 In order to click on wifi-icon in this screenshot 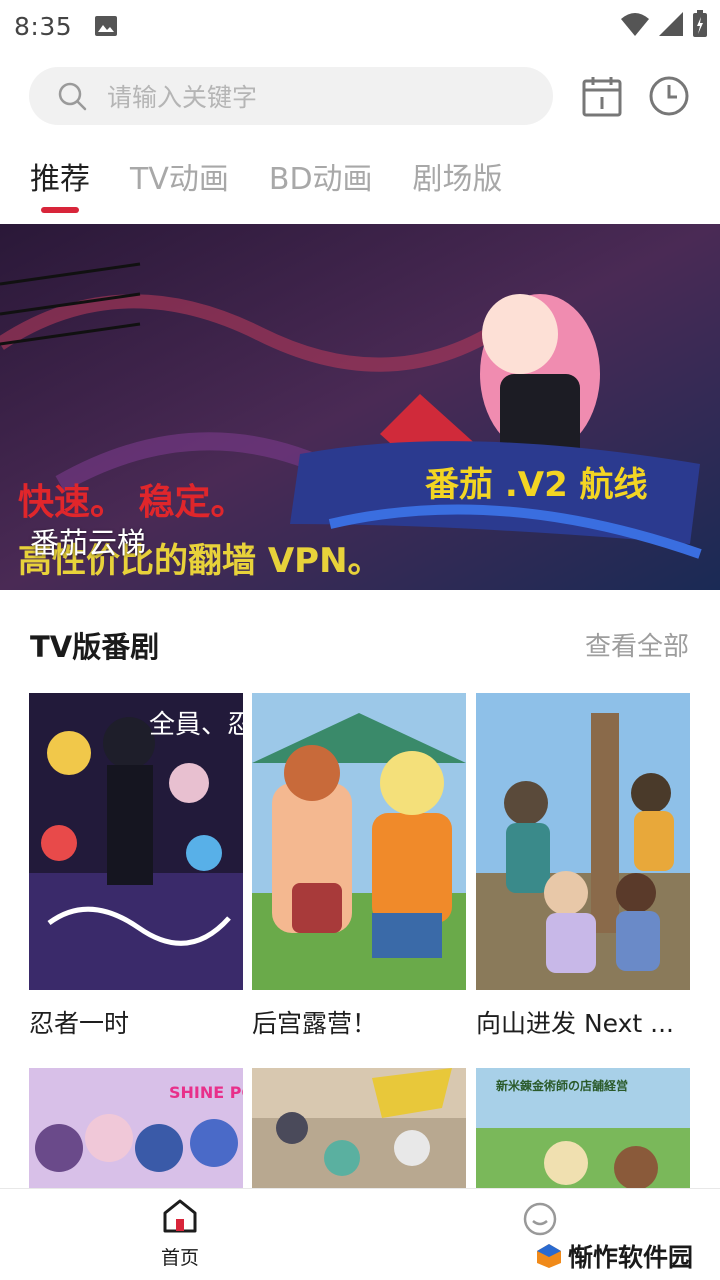, I will do `click(635, 24)`.